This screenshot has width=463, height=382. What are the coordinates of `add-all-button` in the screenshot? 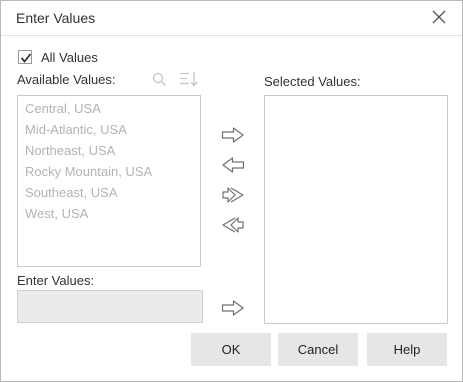 It's located at (233, 195).